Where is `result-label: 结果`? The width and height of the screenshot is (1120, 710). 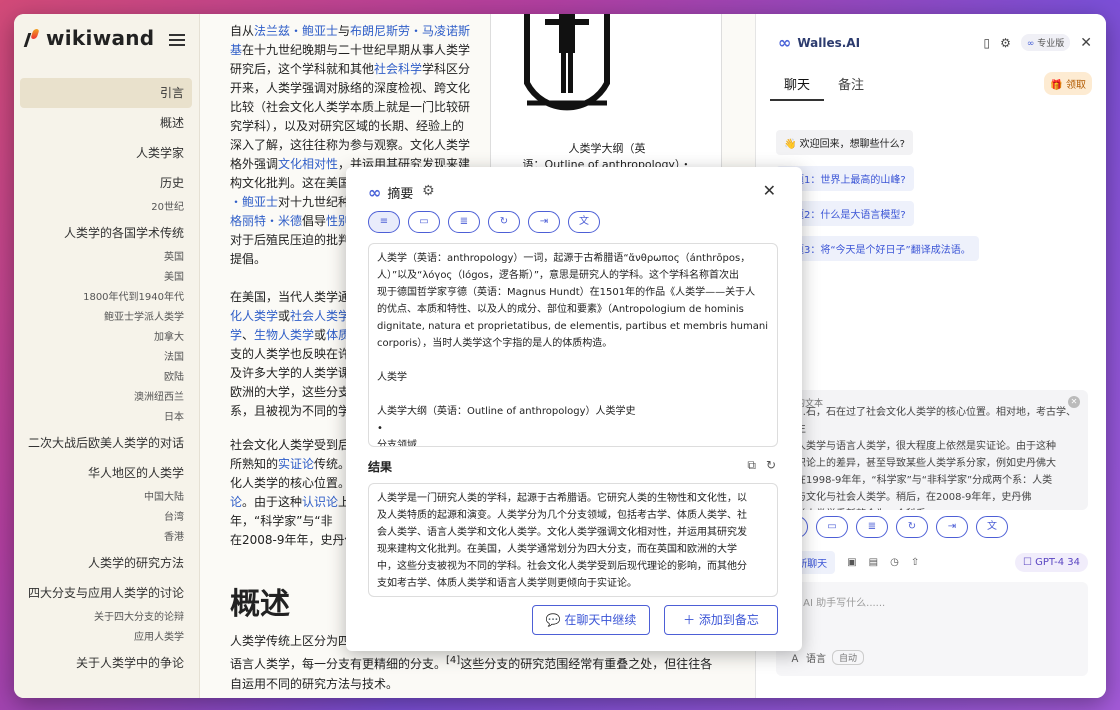
result-label: 结果 is located at coordinates (380, 467).